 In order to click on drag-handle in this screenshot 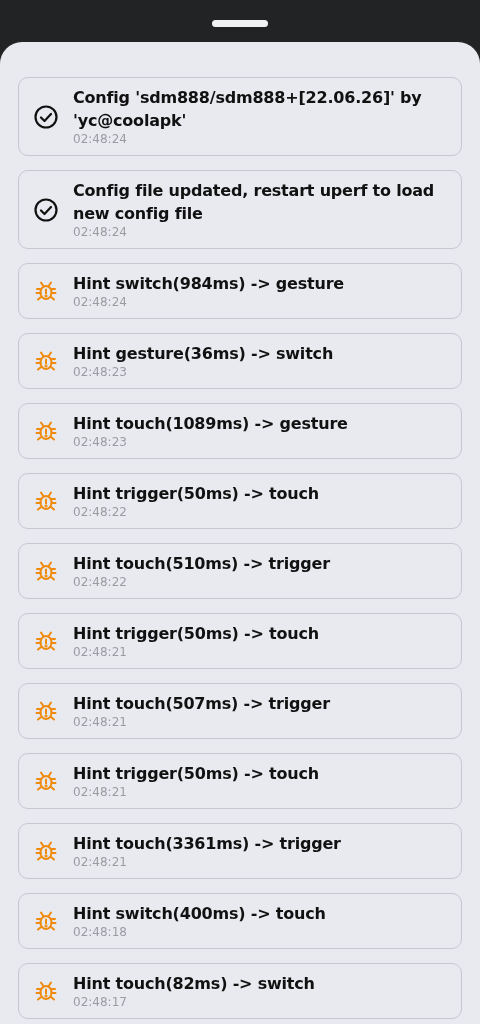, I will do `click(240, 23)`.